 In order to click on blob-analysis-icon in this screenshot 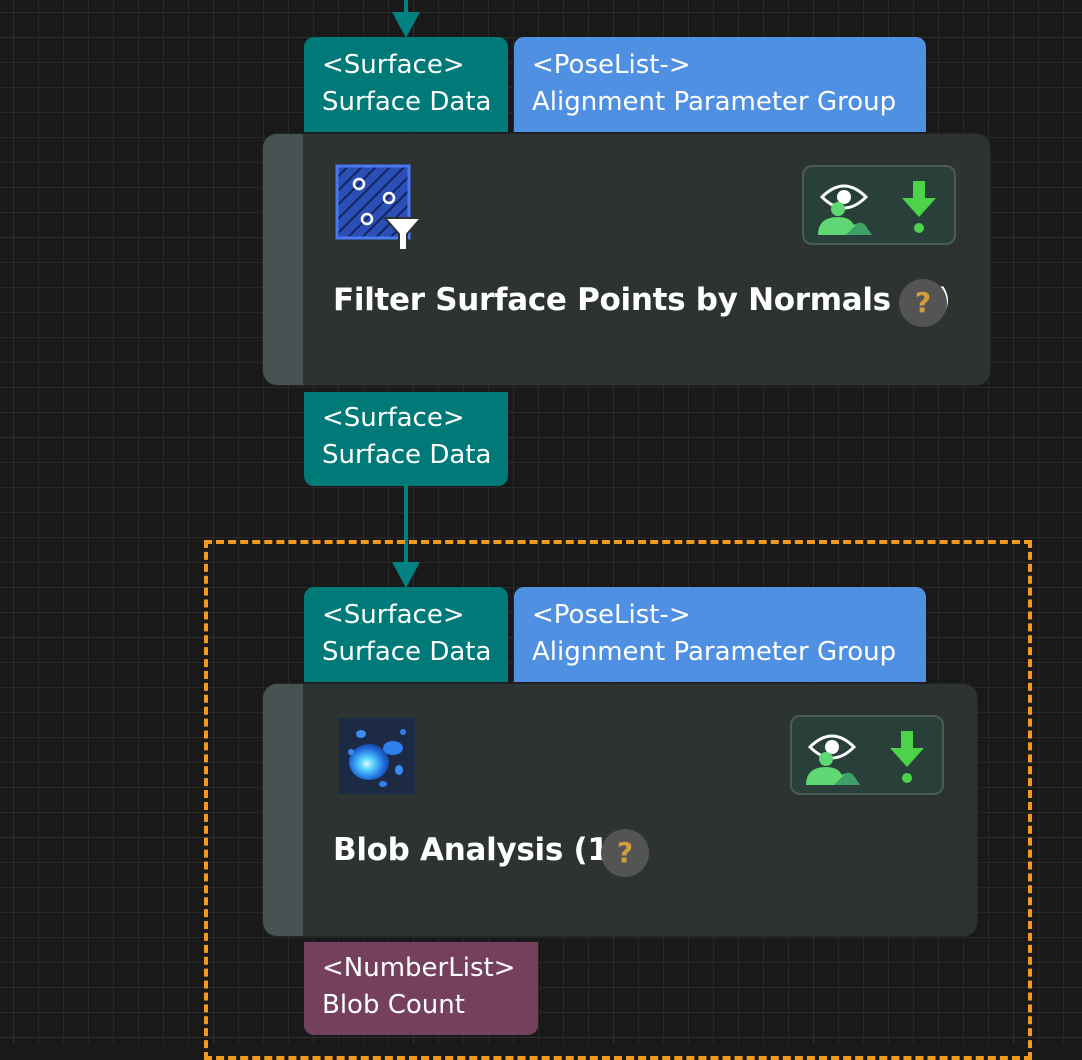, I will do `click(377, 756)`.